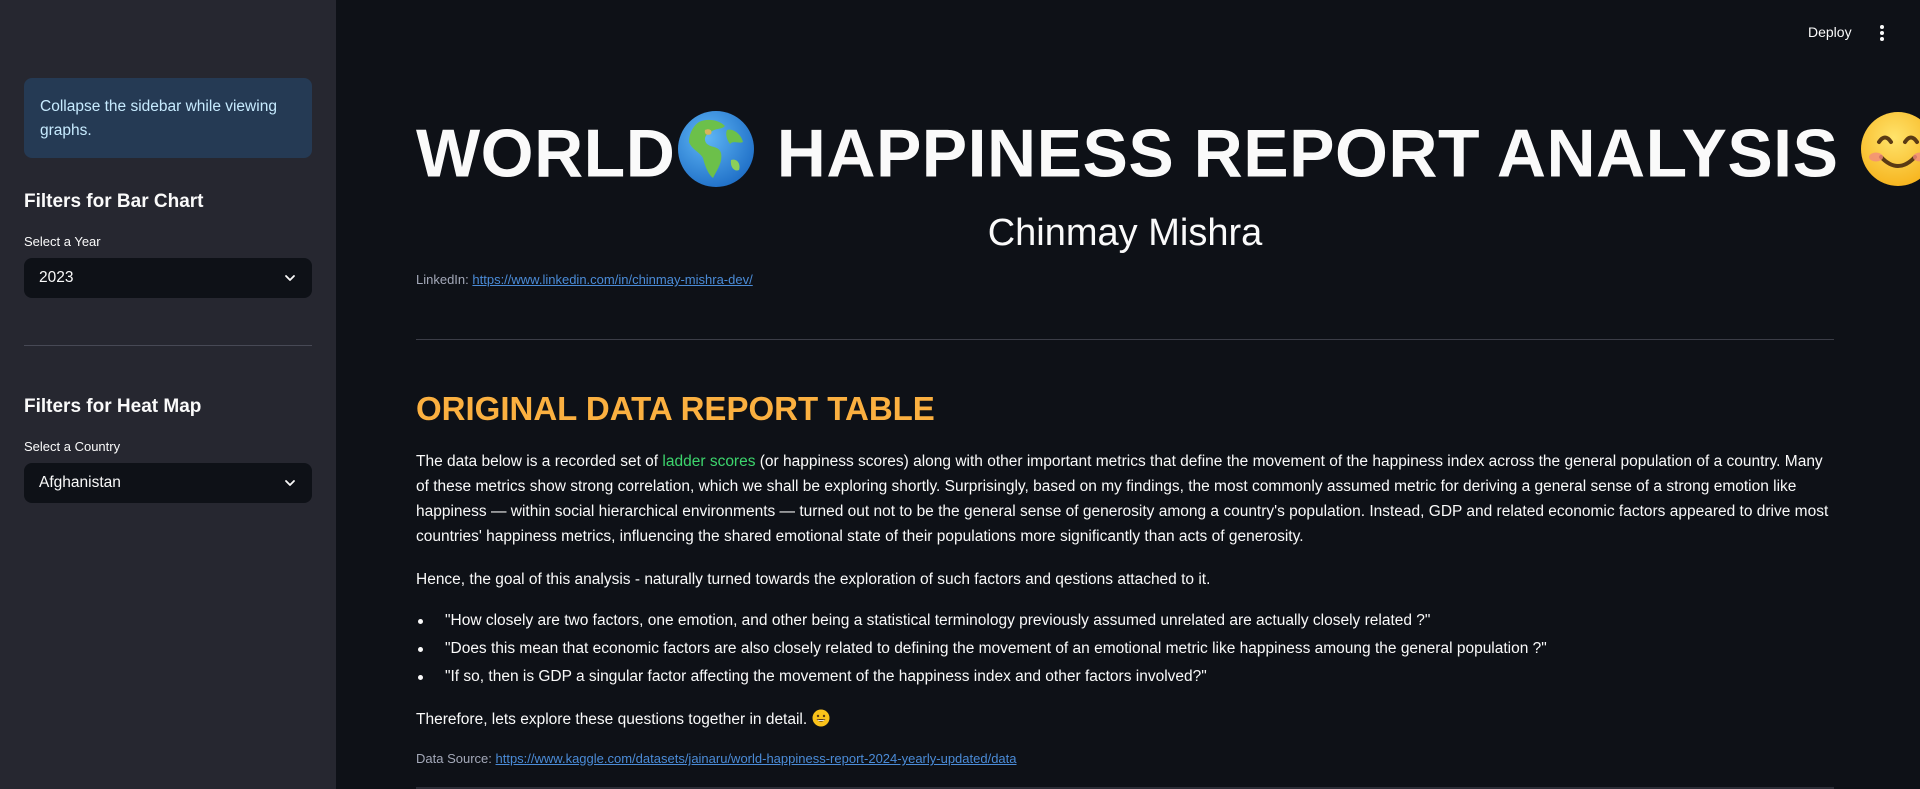 This screenshot has width=1920, height=789. Describe the element at coordinates (675, 408) in the screenshot. I see `section-title: ORIGINAL DATA REPORT TABLE` at that location.